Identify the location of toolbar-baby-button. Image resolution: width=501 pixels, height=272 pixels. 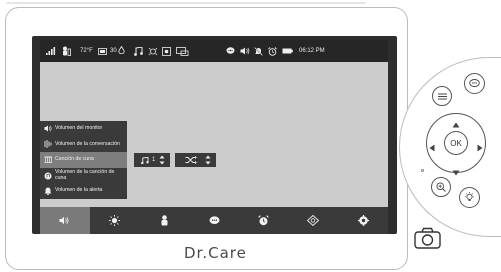
(164, 220).